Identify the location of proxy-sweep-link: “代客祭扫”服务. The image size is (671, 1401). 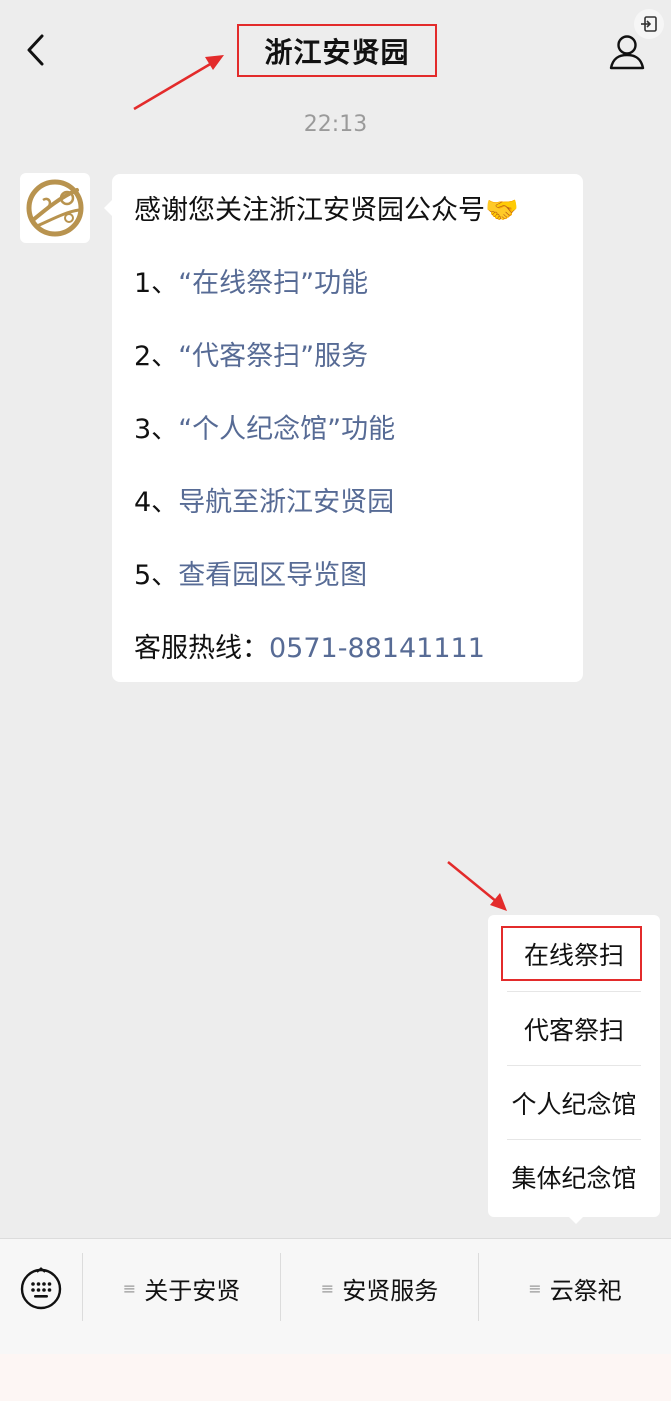
(273, 356).